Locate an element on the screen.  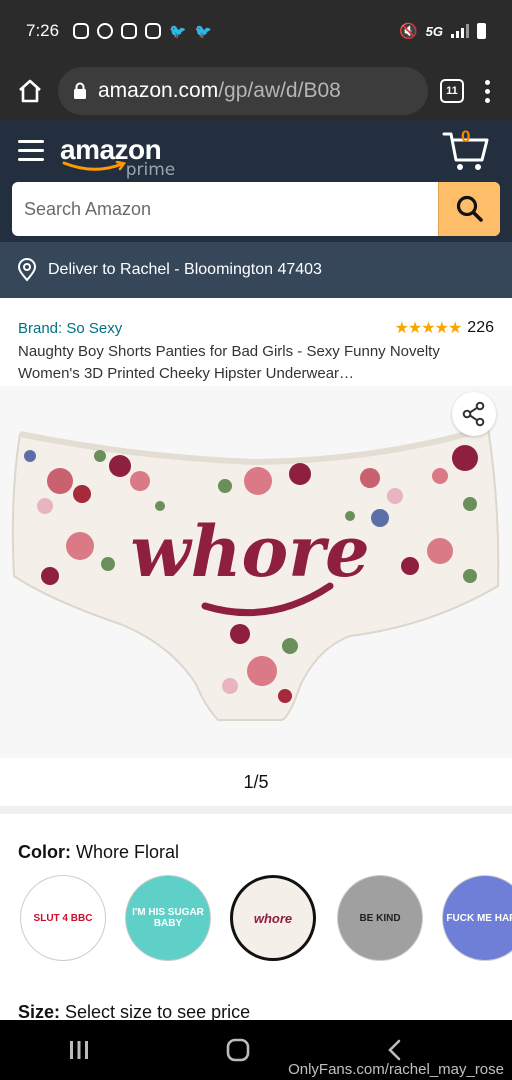
browser-toolbar: amazon.com/gp/aw/d/B08 11 is located at coordinates (256, 91).